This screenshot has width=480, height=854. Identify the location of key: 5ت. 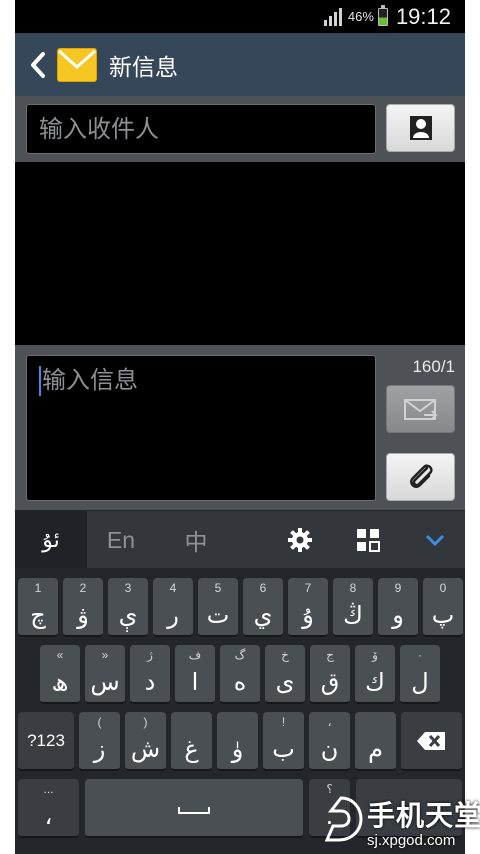
(218, 607).